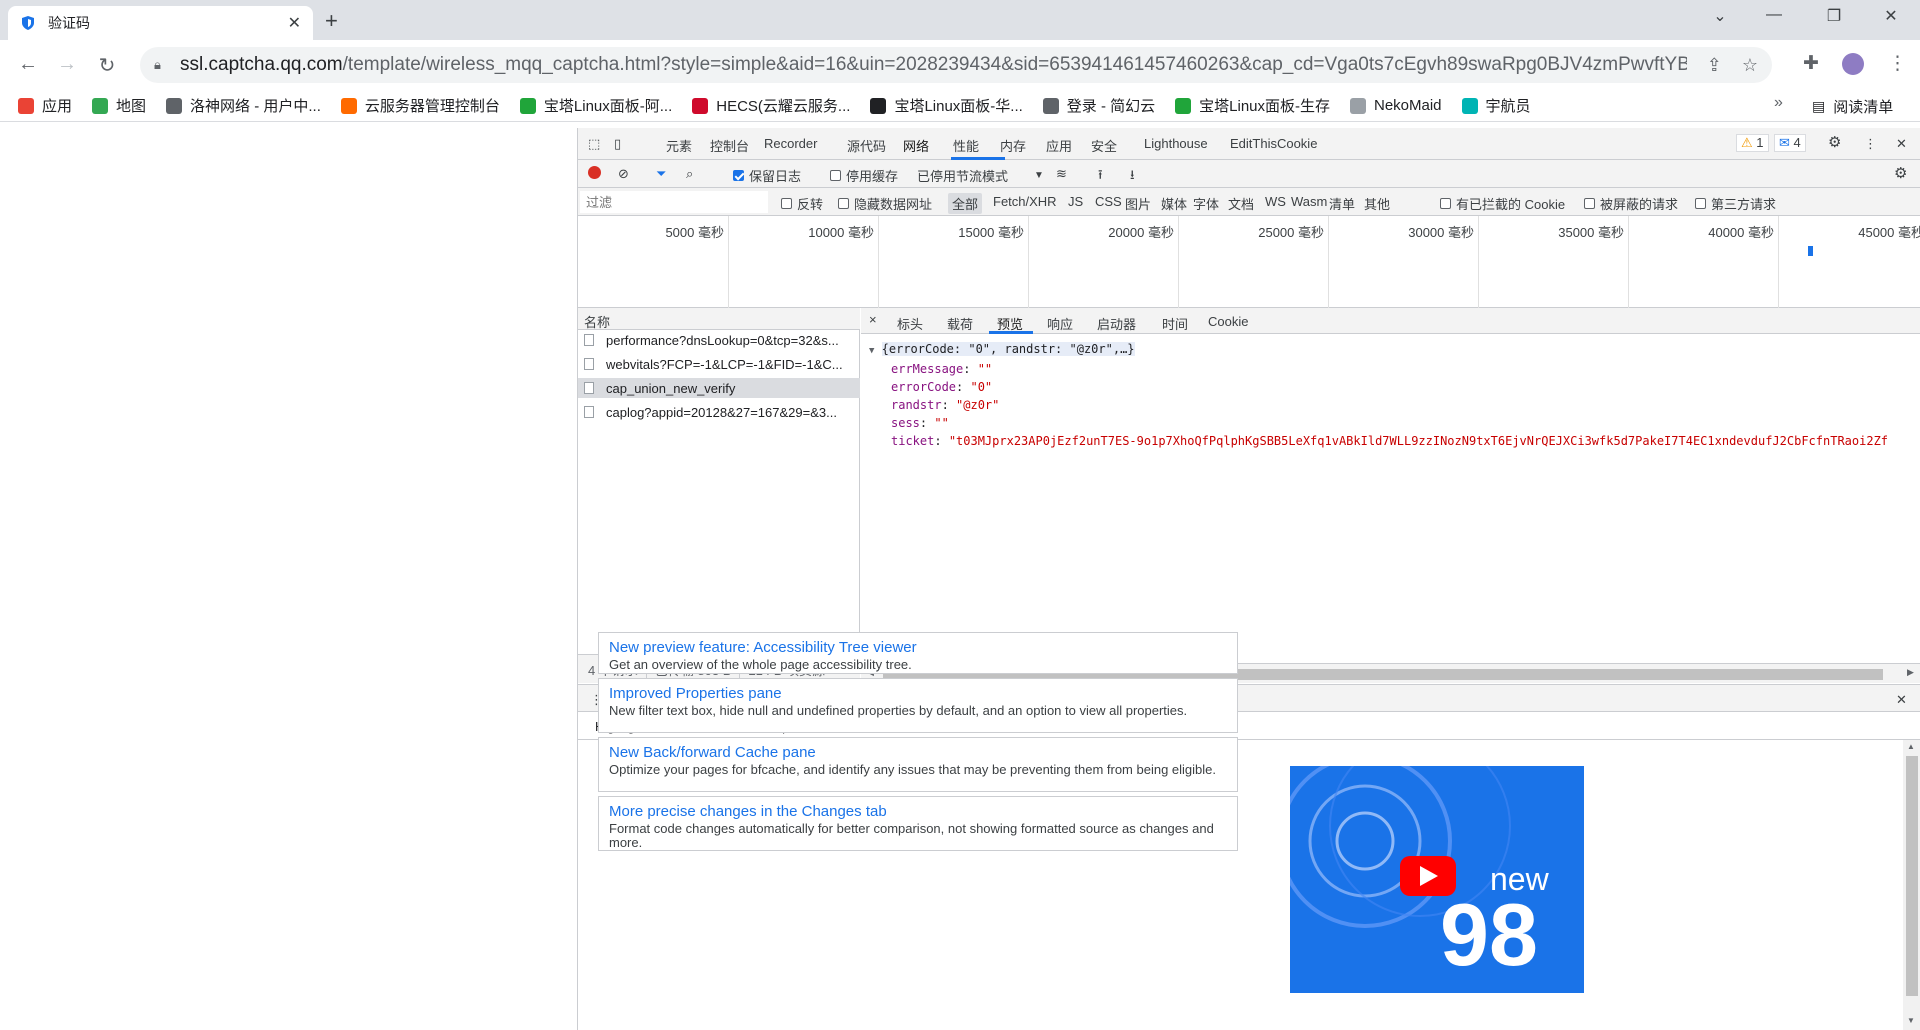  I want to click on request-row: cap_union_new_verify, so click(719, 388).